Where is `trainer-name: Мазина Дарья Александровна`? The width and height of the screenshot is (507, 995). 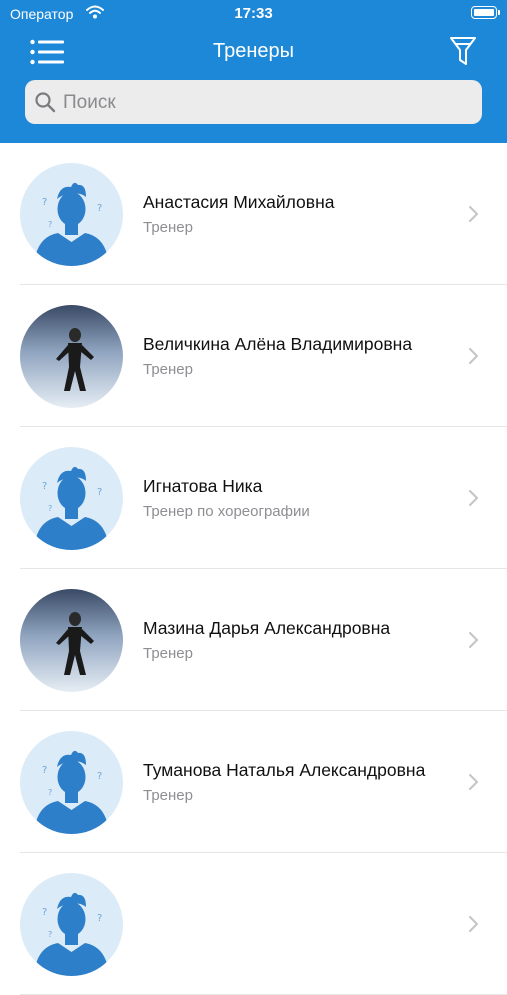
trainer-name: Мазина Дарья Александровна is located at coordinates (267, 628).